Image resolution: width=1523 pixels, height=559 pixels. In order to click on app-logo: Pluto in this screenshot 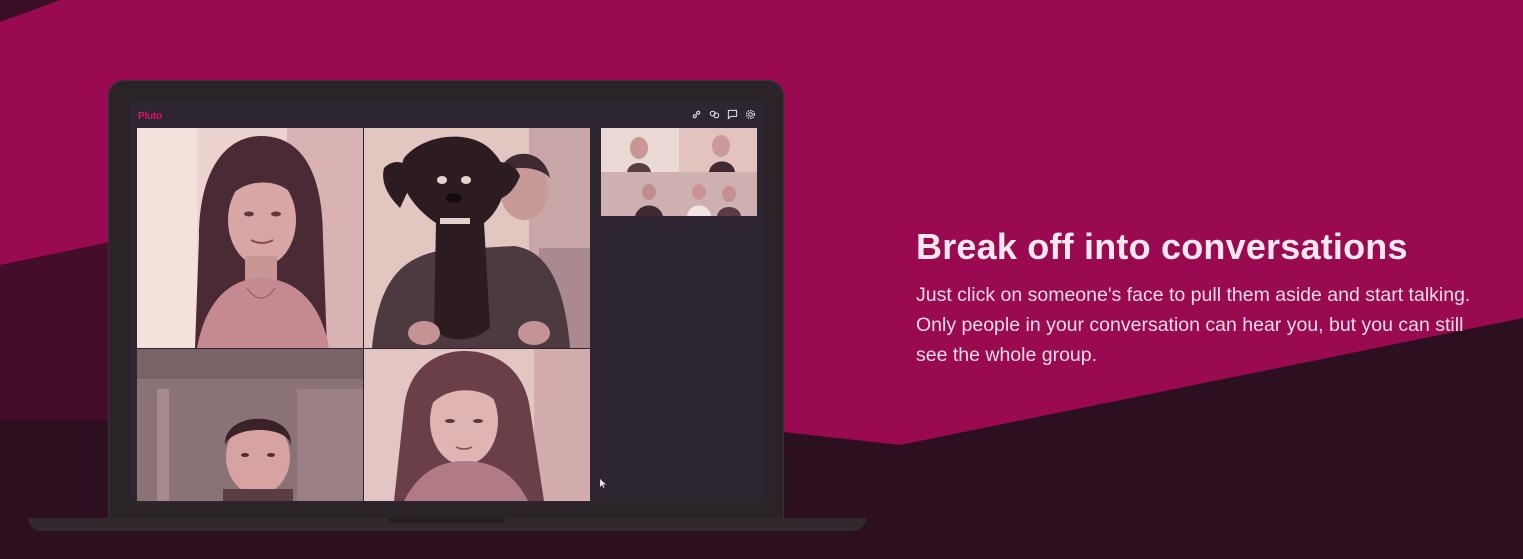, I will do `click(150, 116)`.